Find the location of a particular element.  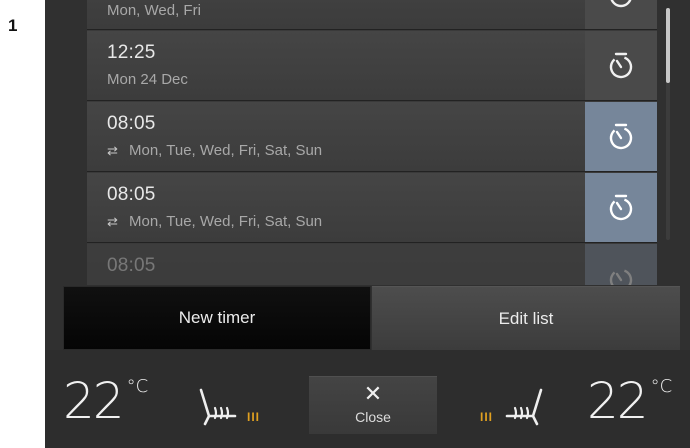

timer-days: Mon 24 Dec is located at coordinates (147, 79).